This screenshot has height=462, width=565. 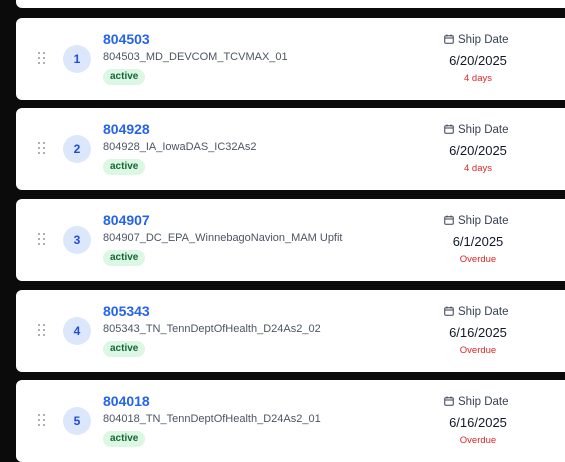 I want to click on order-index: 3, so click(x=77, y=240).